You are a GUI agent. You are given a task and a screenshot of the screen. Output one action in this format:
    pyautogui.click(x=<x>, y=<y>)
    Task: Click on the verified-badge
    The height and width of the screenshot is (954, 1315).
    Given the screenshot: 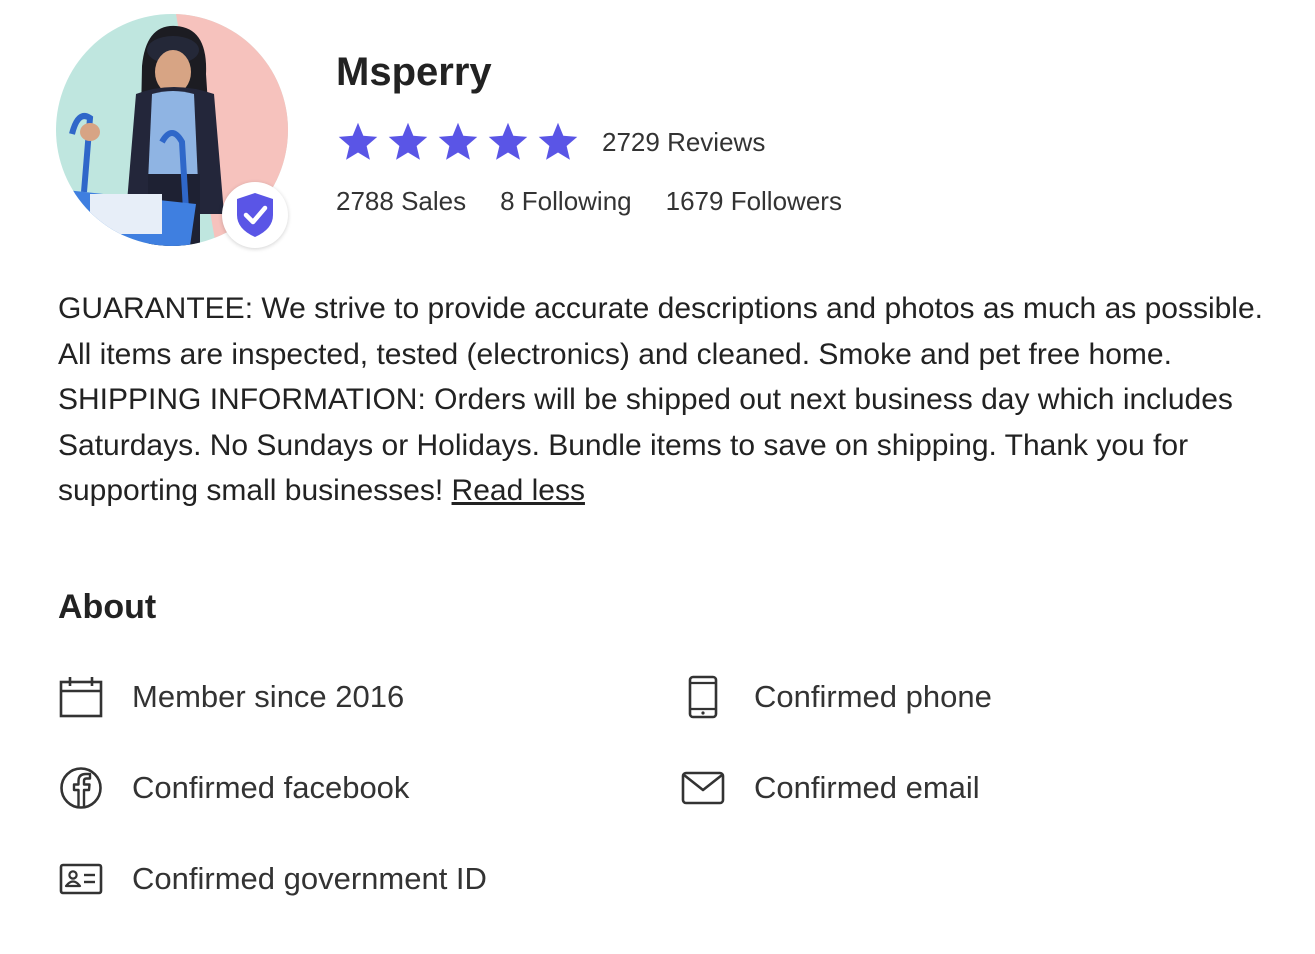 What is the action you would take?
    pyautogui.click(x=255, y=215)
    